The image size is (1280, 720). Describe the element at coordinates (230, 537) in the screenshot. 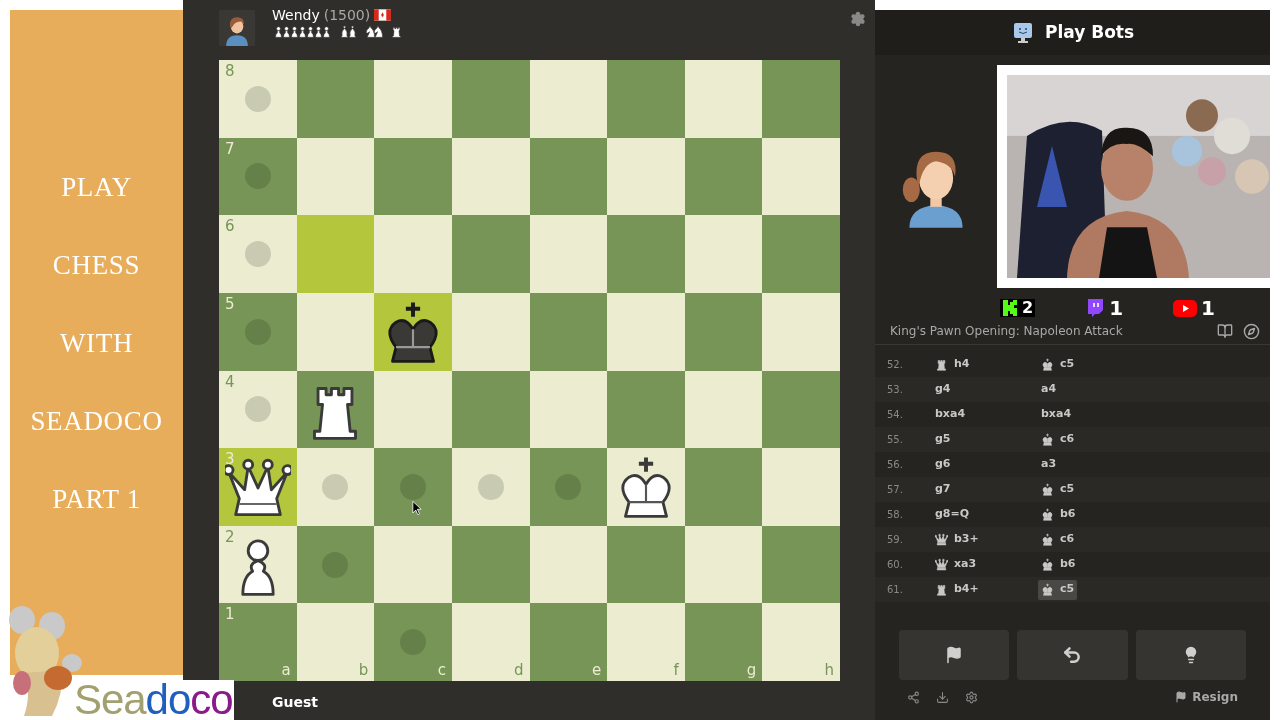

I see `rank-label: 2` at that location.